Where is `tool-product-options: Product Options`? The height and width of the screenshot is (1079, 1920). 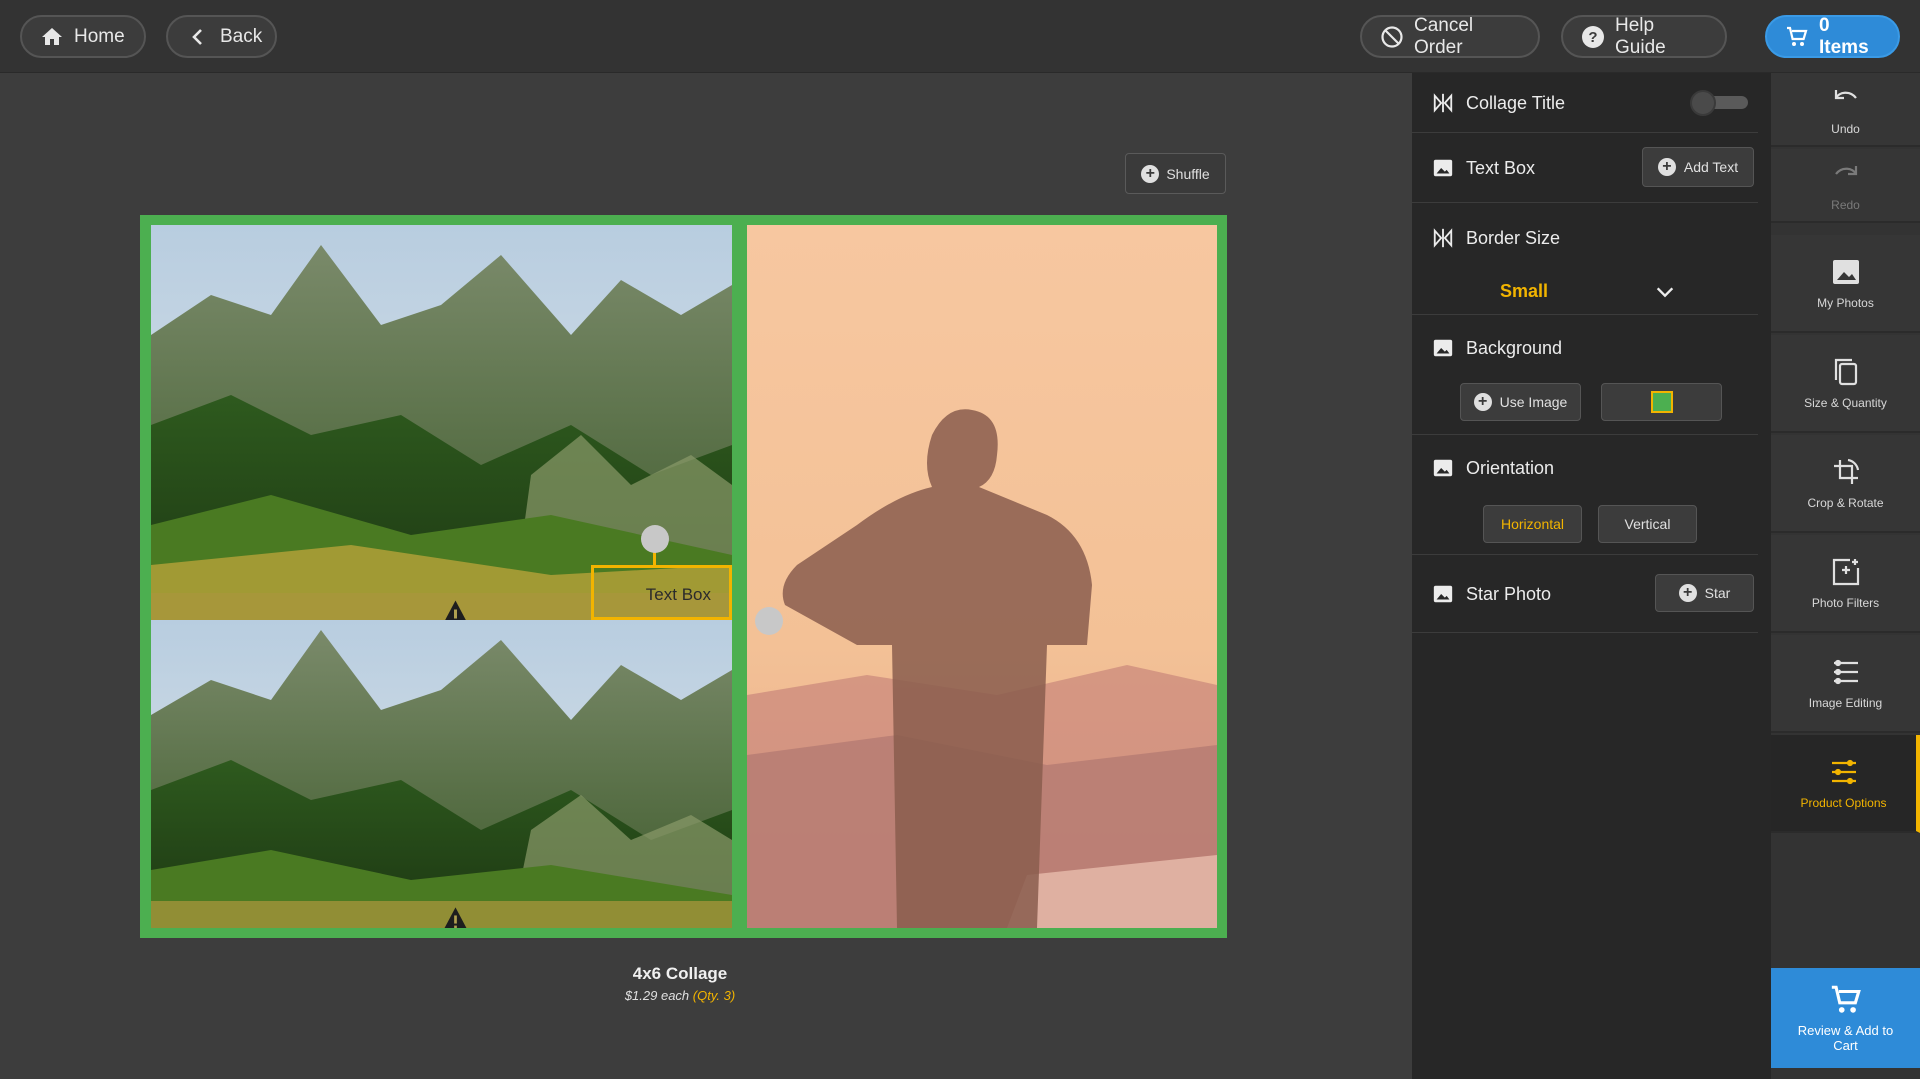
tool-product-options: Product Options is located at coordinates (1845, 784).